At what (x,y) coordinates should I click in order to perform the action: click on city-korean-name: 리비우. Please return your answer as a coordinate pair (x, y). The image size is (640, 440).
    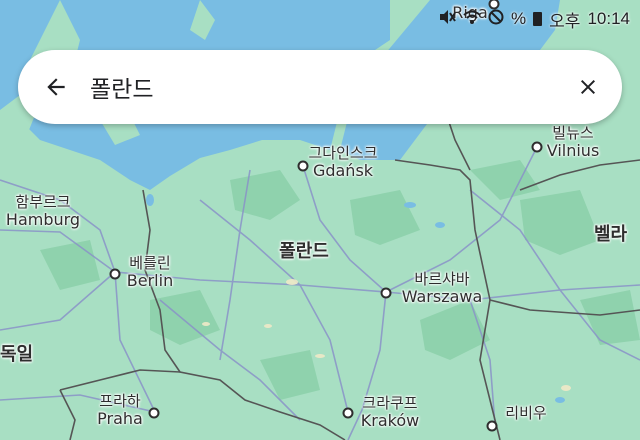
    Looking at the image, I should click on (526, 413).